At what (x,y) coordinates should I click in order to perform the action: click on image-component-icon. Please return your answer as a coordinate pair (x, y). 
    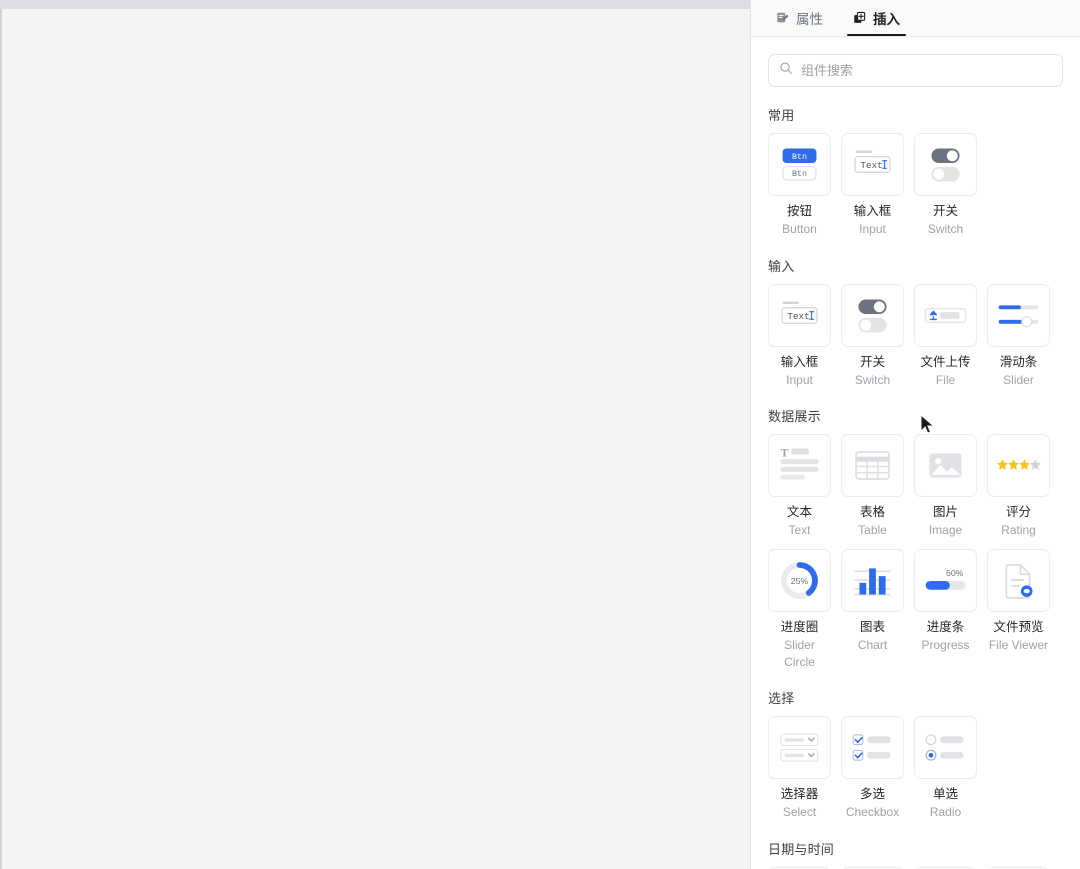
    Looking at the image, I should click on (945, 466).